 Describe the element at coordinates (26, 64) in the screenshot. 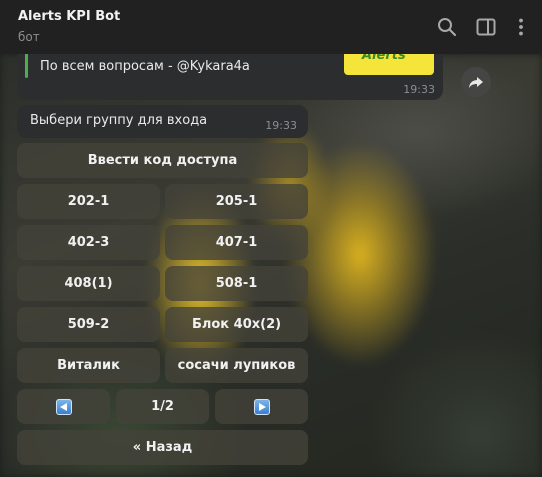

I see `quote-accent-bar` at that location.